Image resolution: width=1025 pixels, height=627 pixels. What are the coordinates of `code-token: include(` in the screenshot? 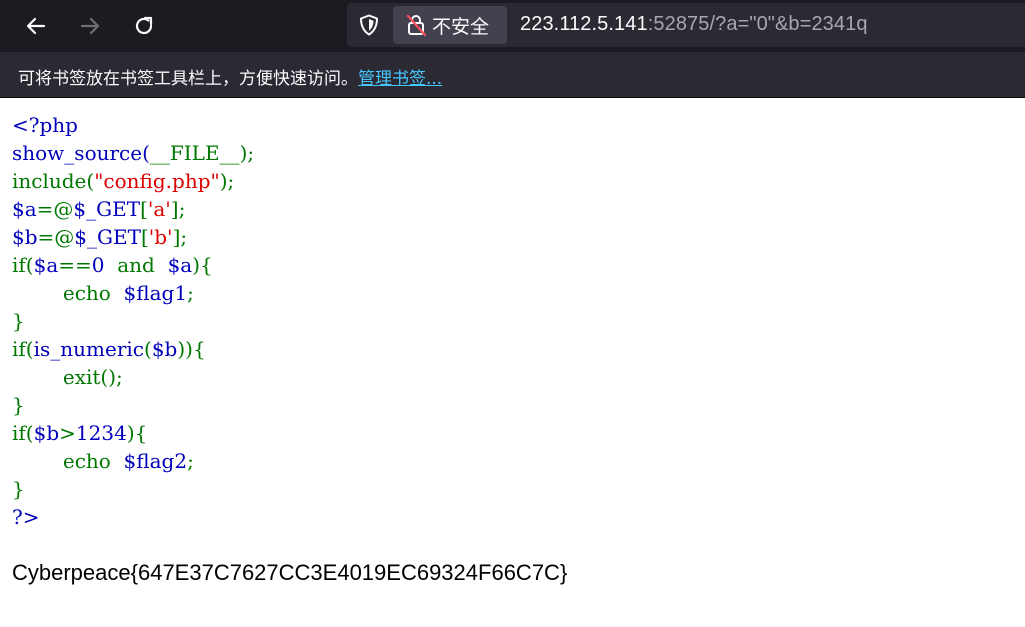 It's located at (53, 181).